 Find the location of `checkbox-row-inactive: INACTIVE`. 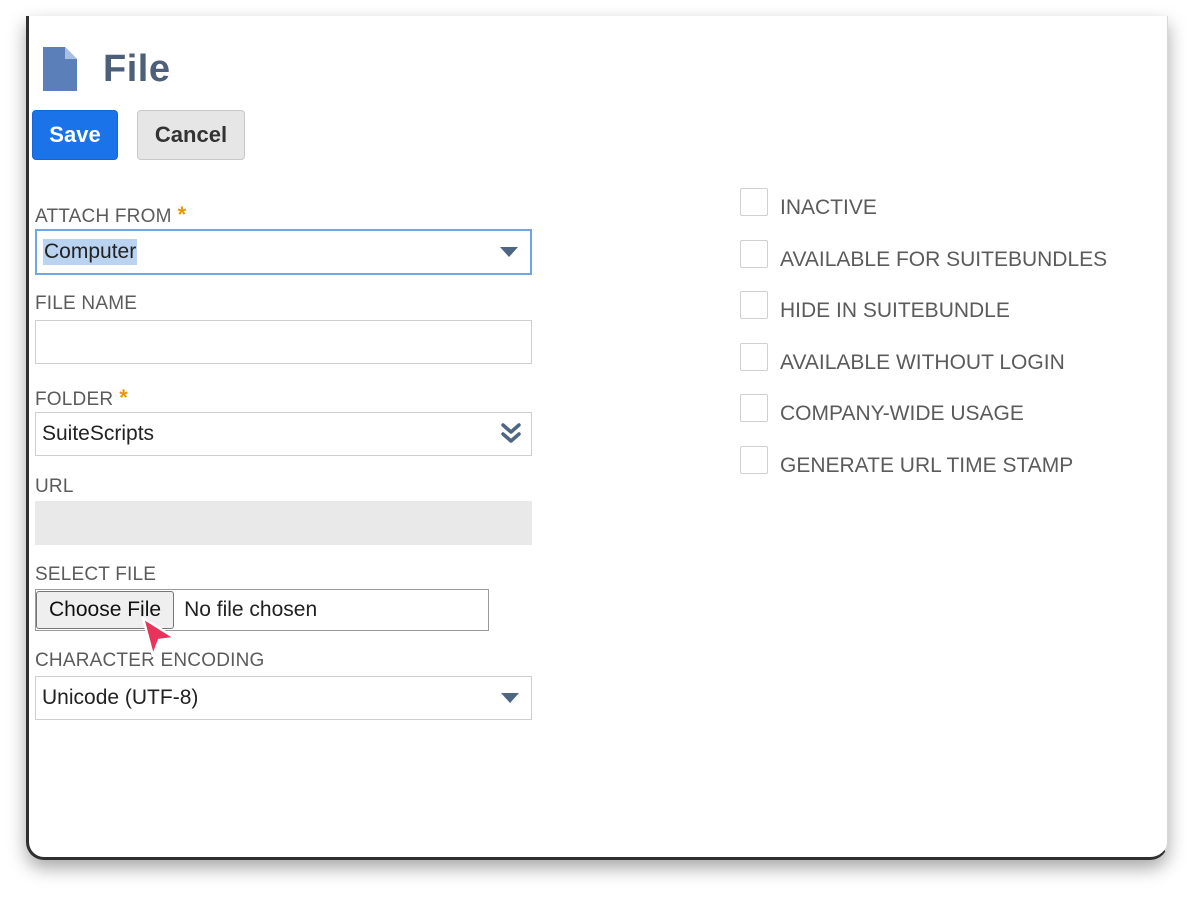

checkbox-row-inactive: INACTIVE is located at coordinates (808, 203).